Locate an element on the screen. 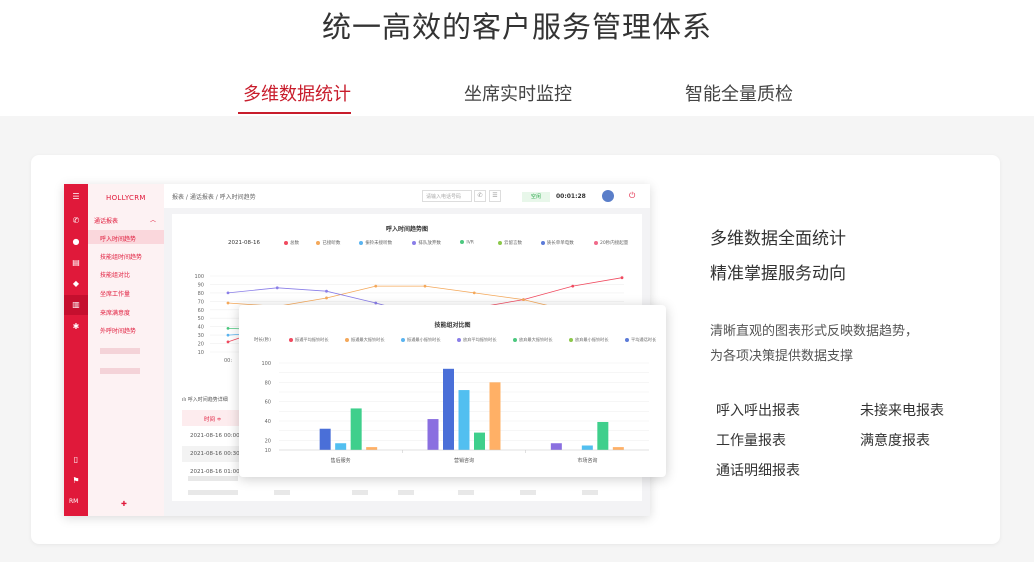 The image size is (1034, 562). user-icon: ● is located at coordinates (76, 241).